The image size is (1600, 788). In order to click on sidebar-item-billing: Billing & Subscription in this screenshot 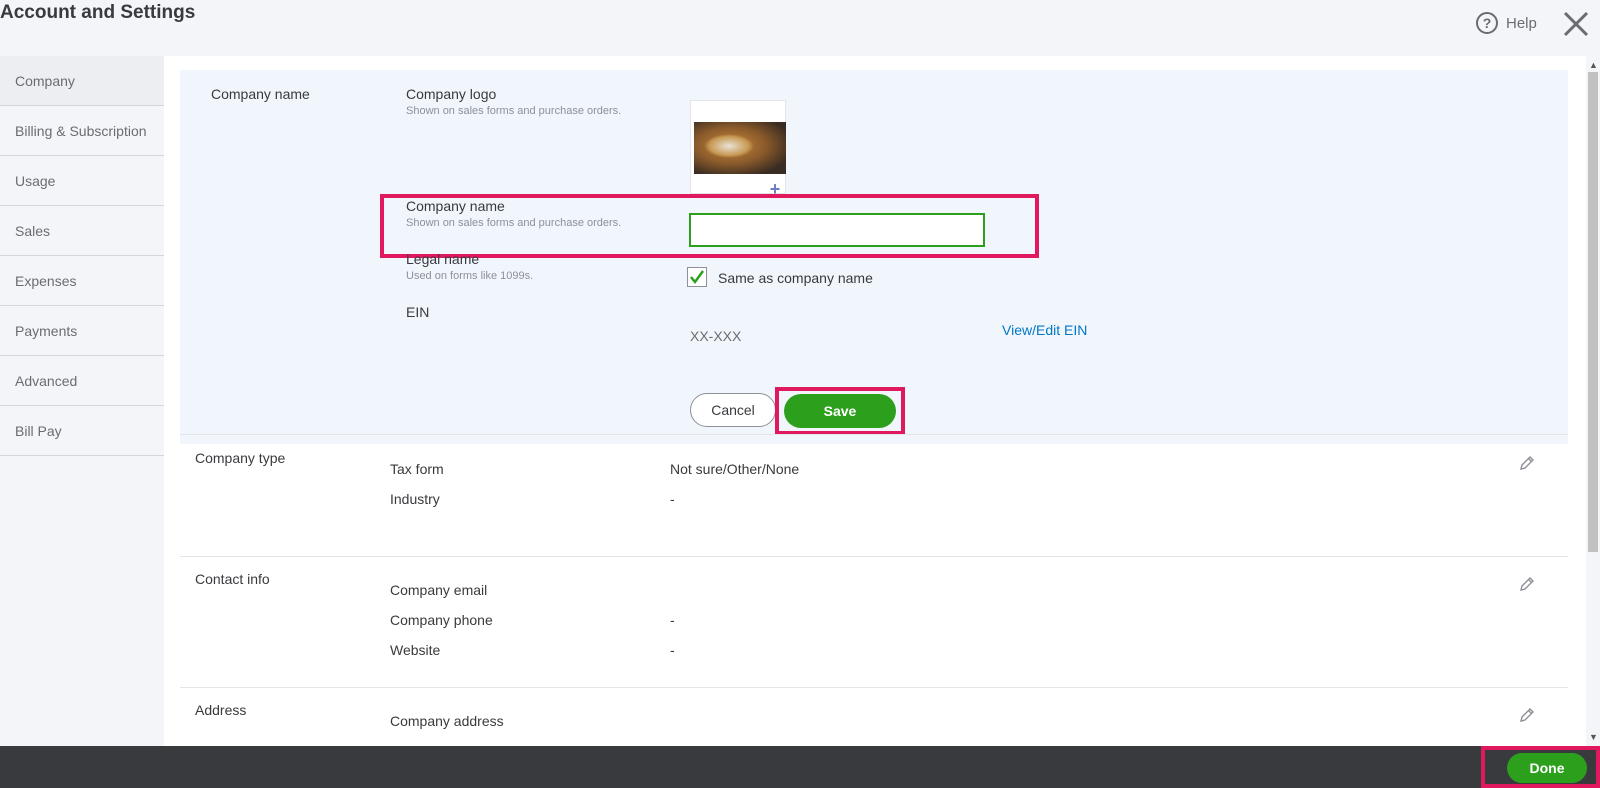, I will do `click(82, 131)`.